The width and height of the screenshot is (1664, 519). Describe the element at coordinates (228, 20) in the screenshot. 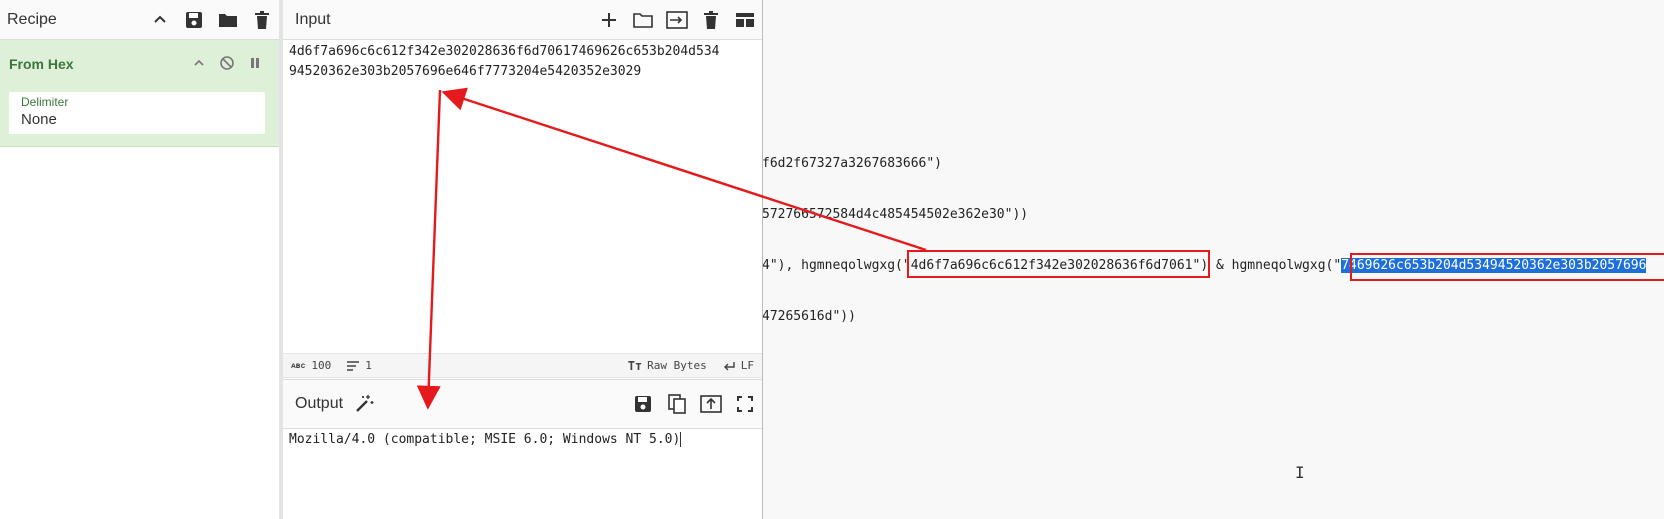

I see `load-recipe-folder-icon` at that location.